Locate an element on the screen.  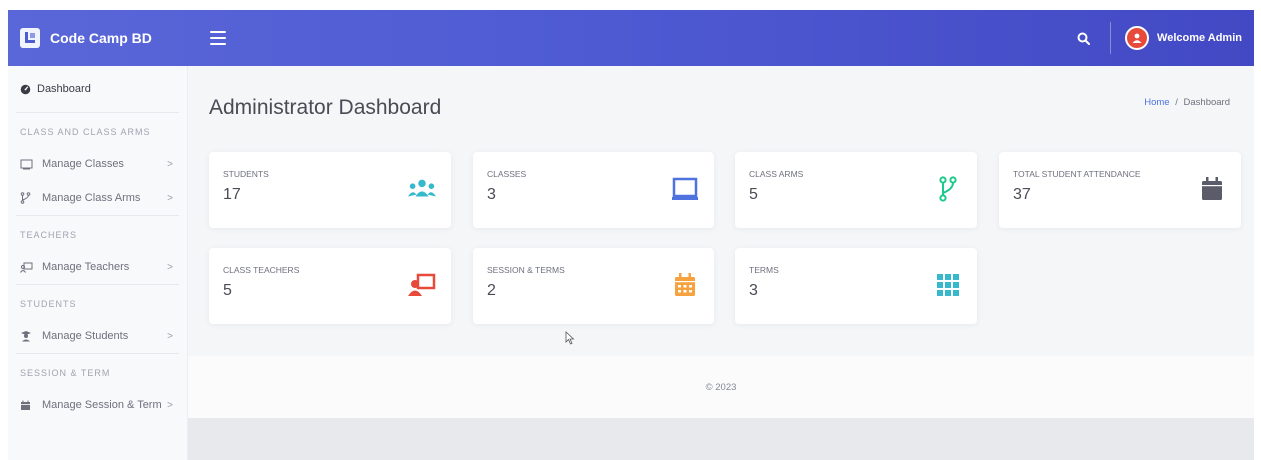
user-avatar-icon is located at coordinates (1137, 38).